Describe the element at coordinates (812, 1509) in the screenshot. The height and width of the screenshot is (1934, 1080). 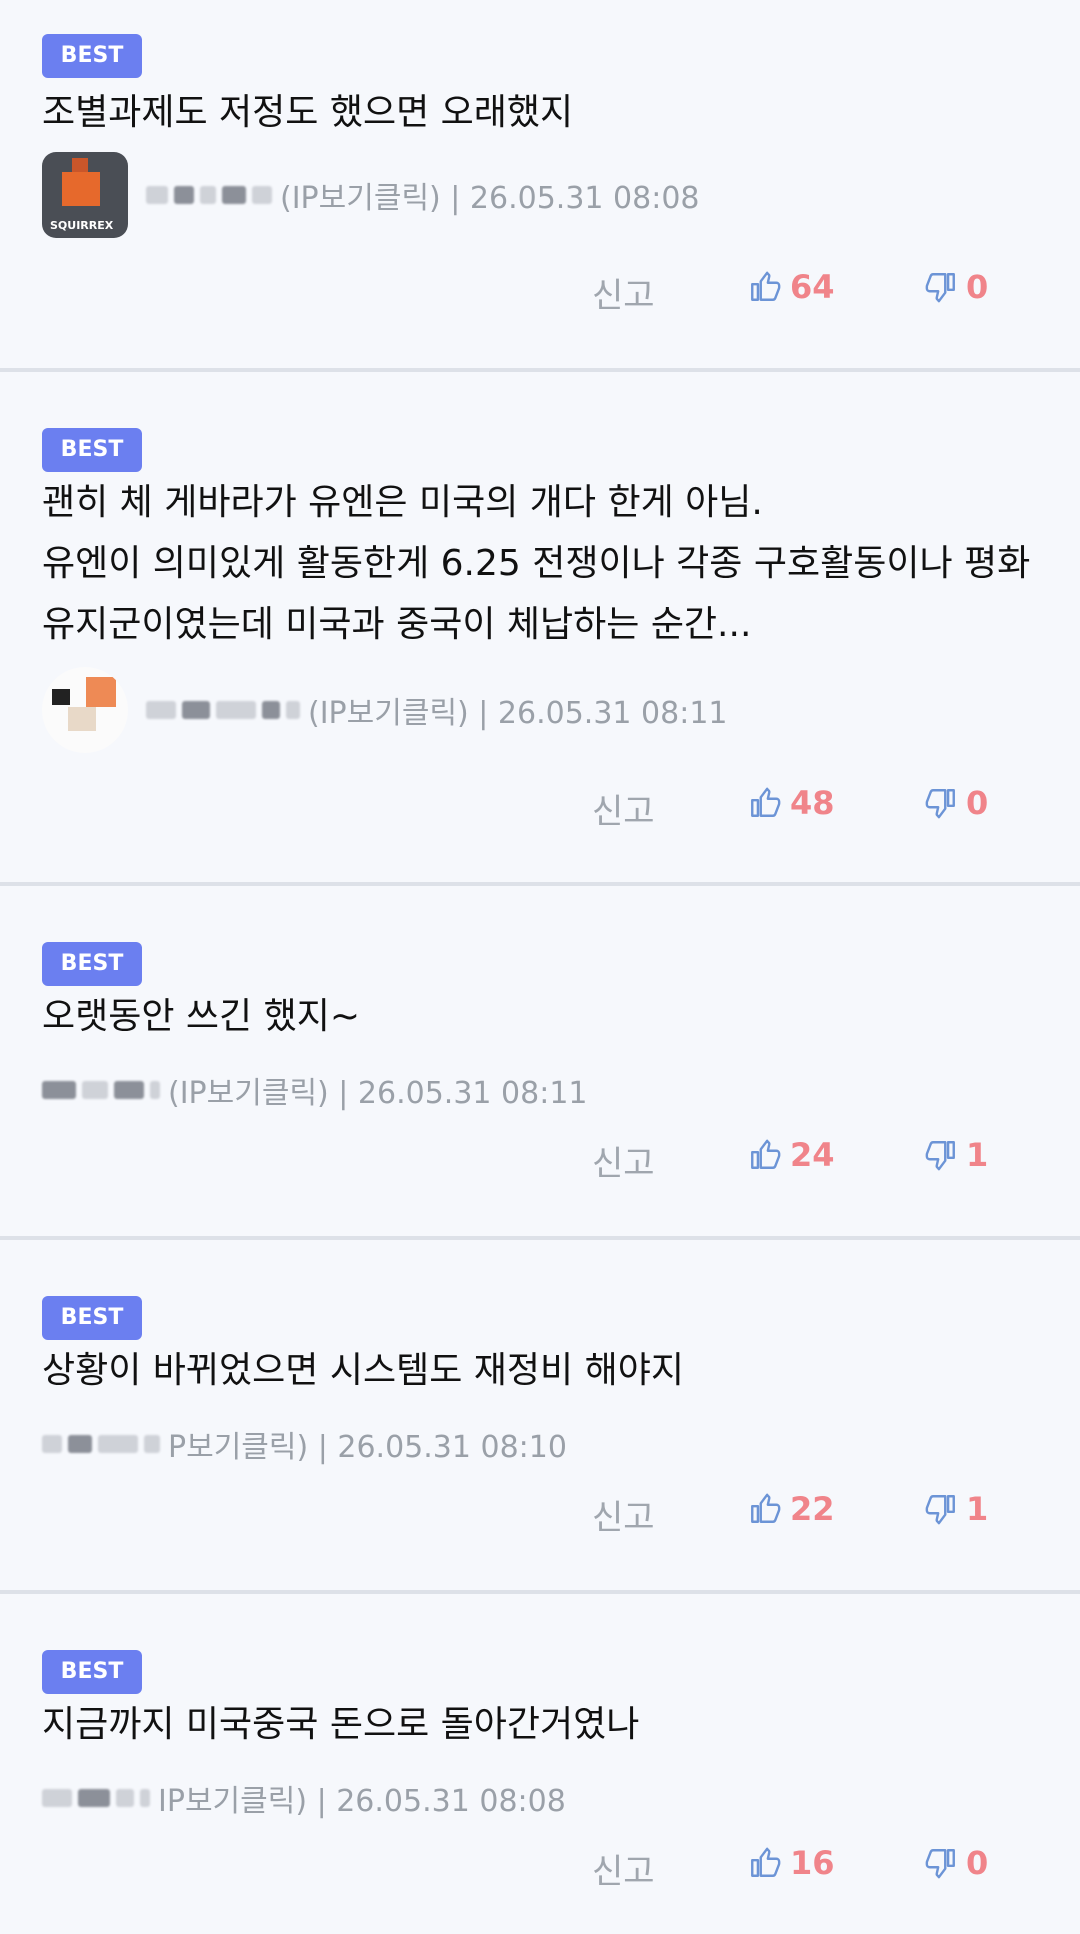
I see `like-count: 22` at that location.